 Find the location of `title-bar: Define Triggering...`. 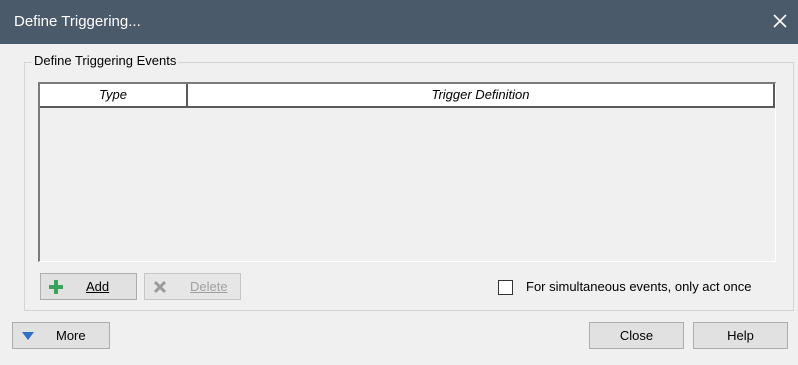

title-bar: Define Triggering... is located at coordinates (399, 22).